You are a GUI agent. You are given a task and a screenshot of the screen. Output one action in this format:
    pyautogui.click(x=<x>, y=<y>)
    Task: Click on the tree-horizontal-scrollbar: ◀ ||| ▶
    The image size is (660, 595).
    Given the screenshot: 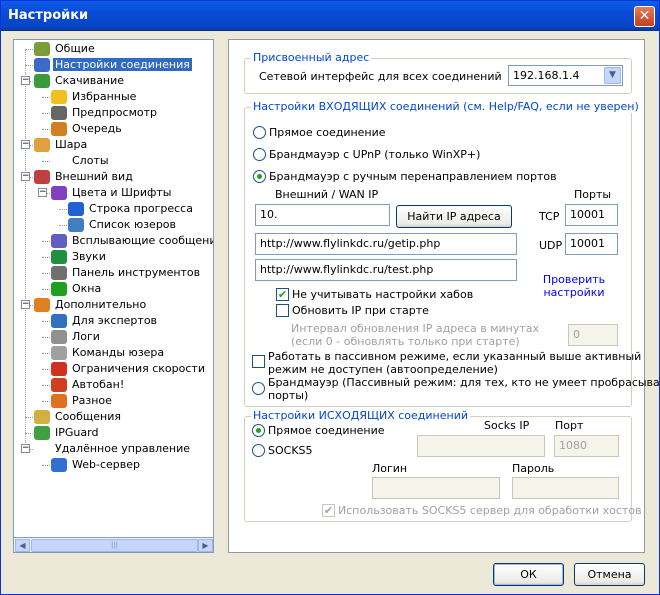 What is the action you would take?
    pyautogui.click(x=113, y=545)
    